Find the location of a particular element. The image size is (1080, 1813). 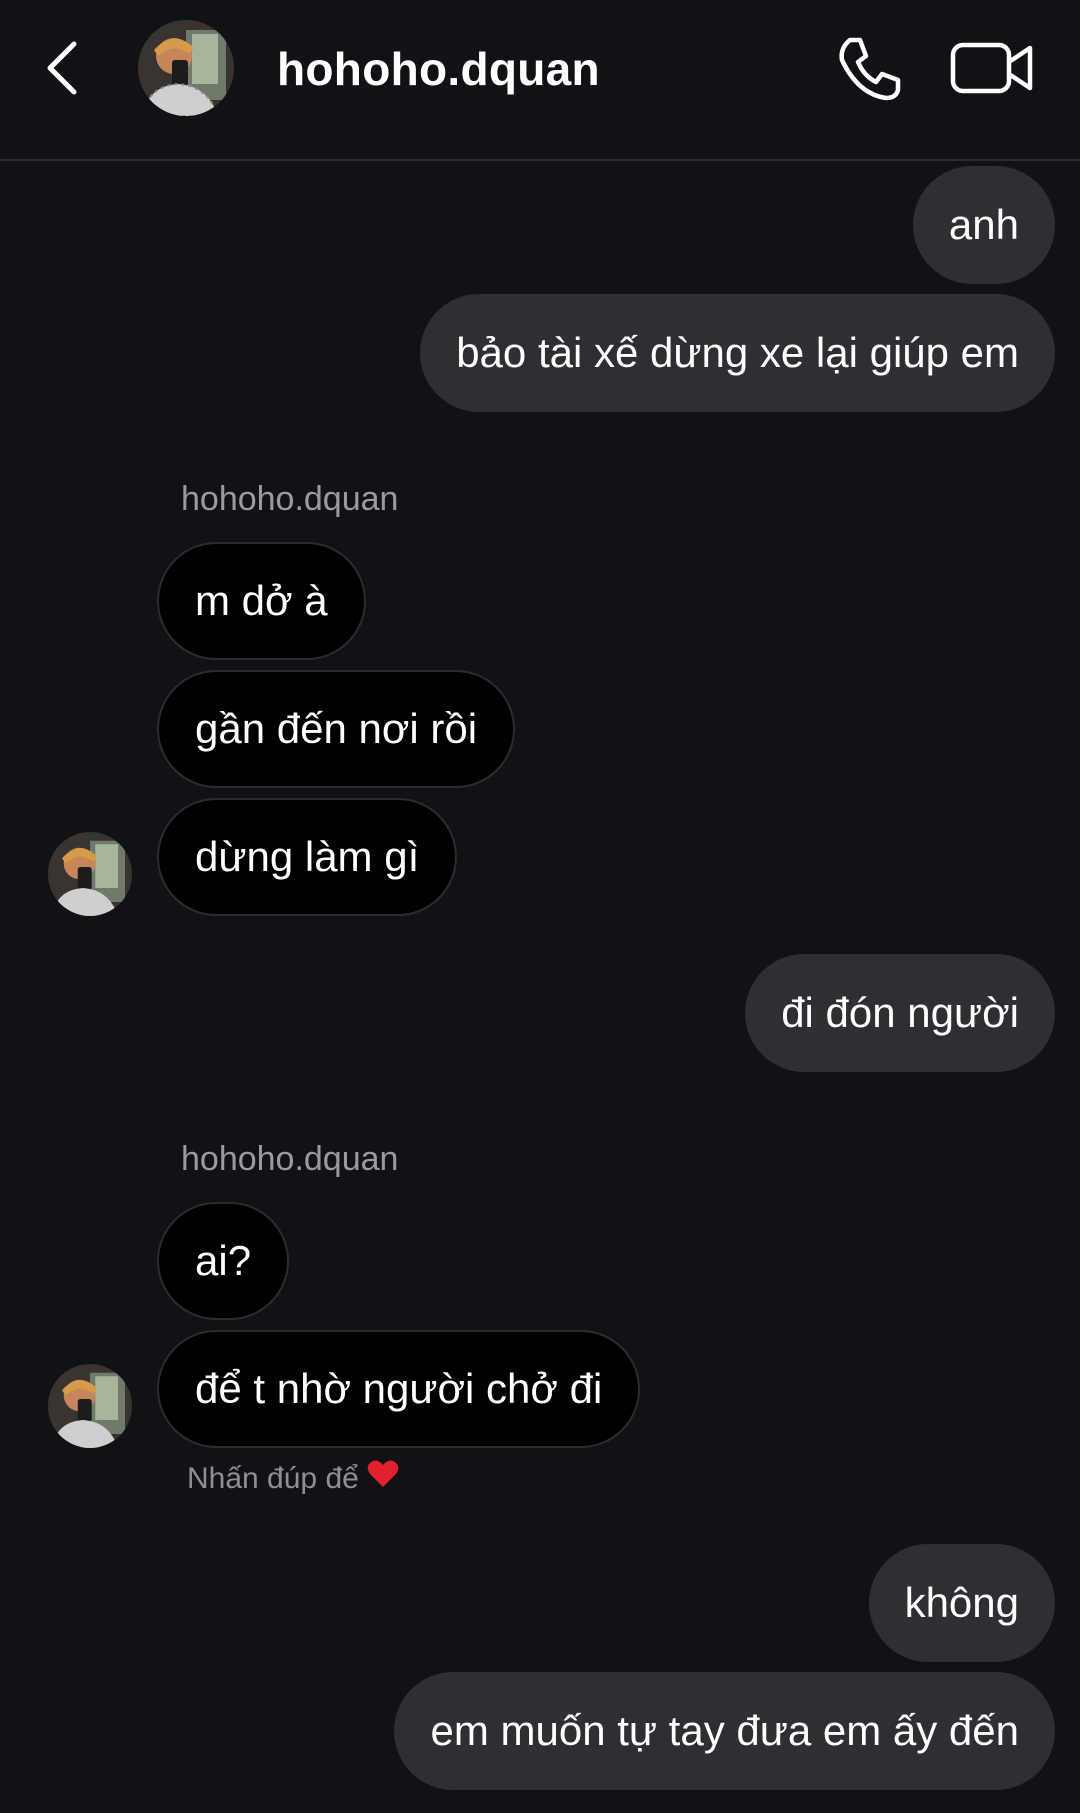

phone-icon is located at coordinates (870, 69).